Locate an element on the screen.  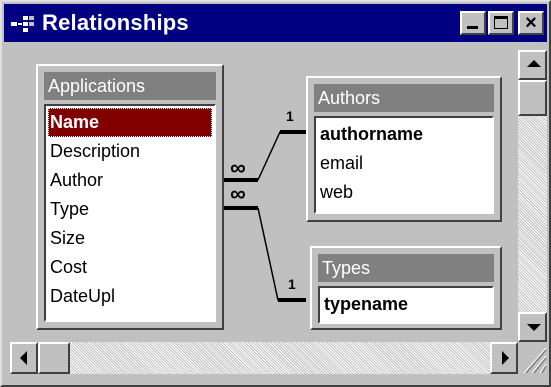
many-label-types: ∞ is located at coordinates (238, 193).